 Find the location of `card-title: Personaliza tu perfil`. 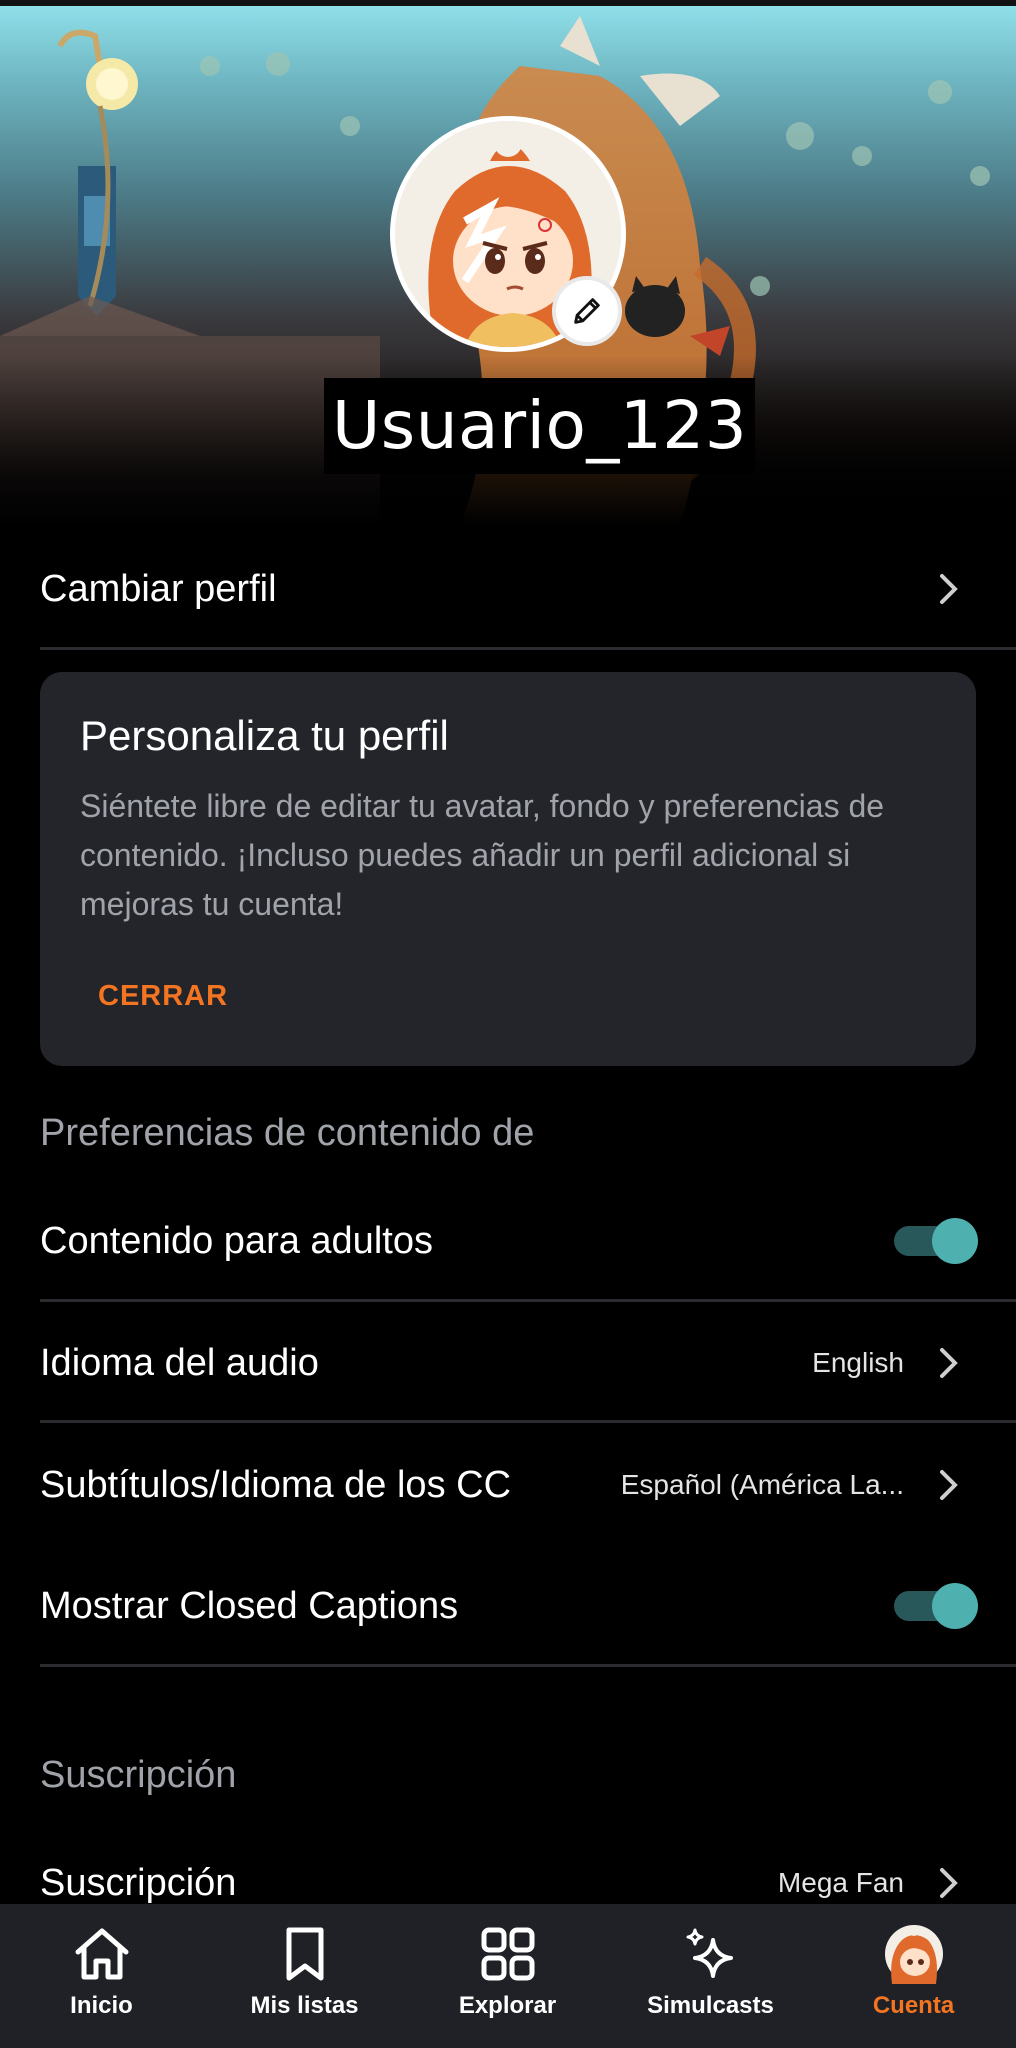

card-title: Personaliza tu perfil is located at coordinates (264, 735).